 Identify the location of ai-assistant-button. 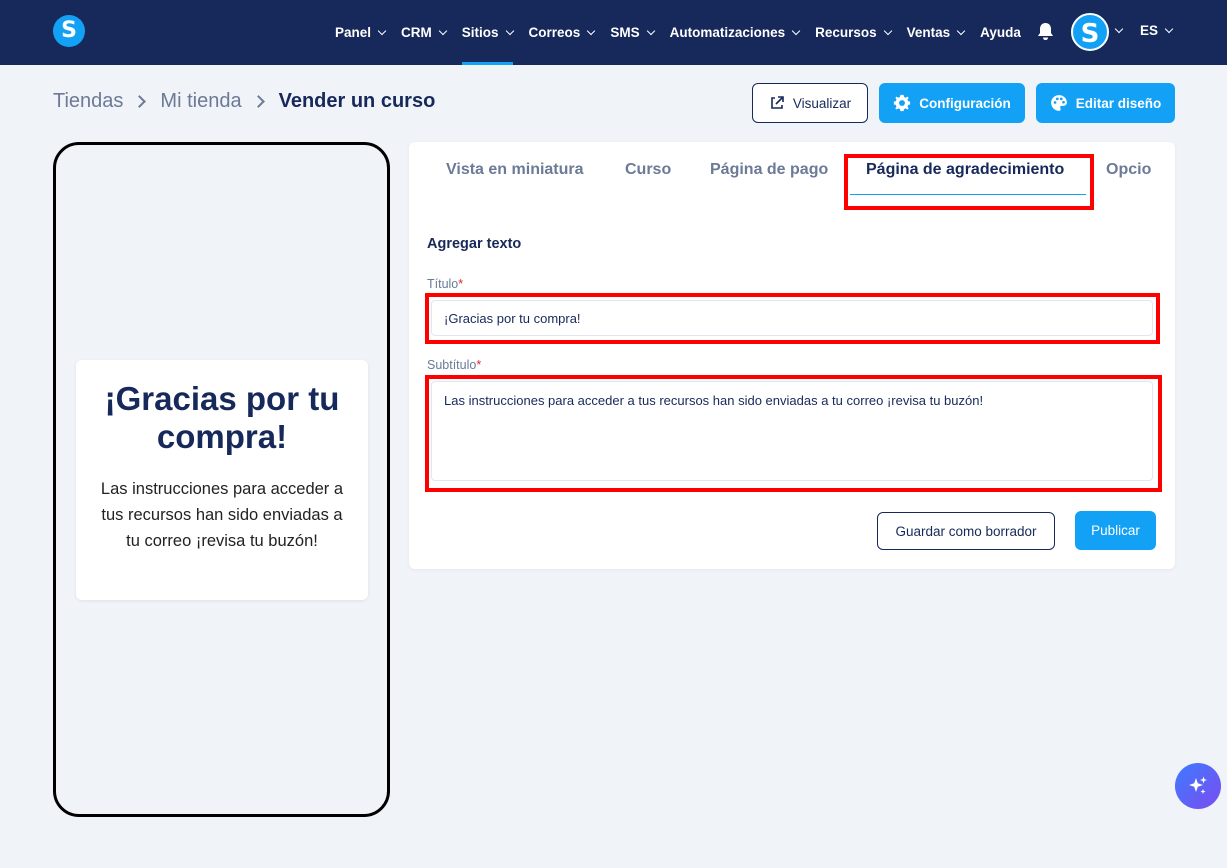
(1198, 786).